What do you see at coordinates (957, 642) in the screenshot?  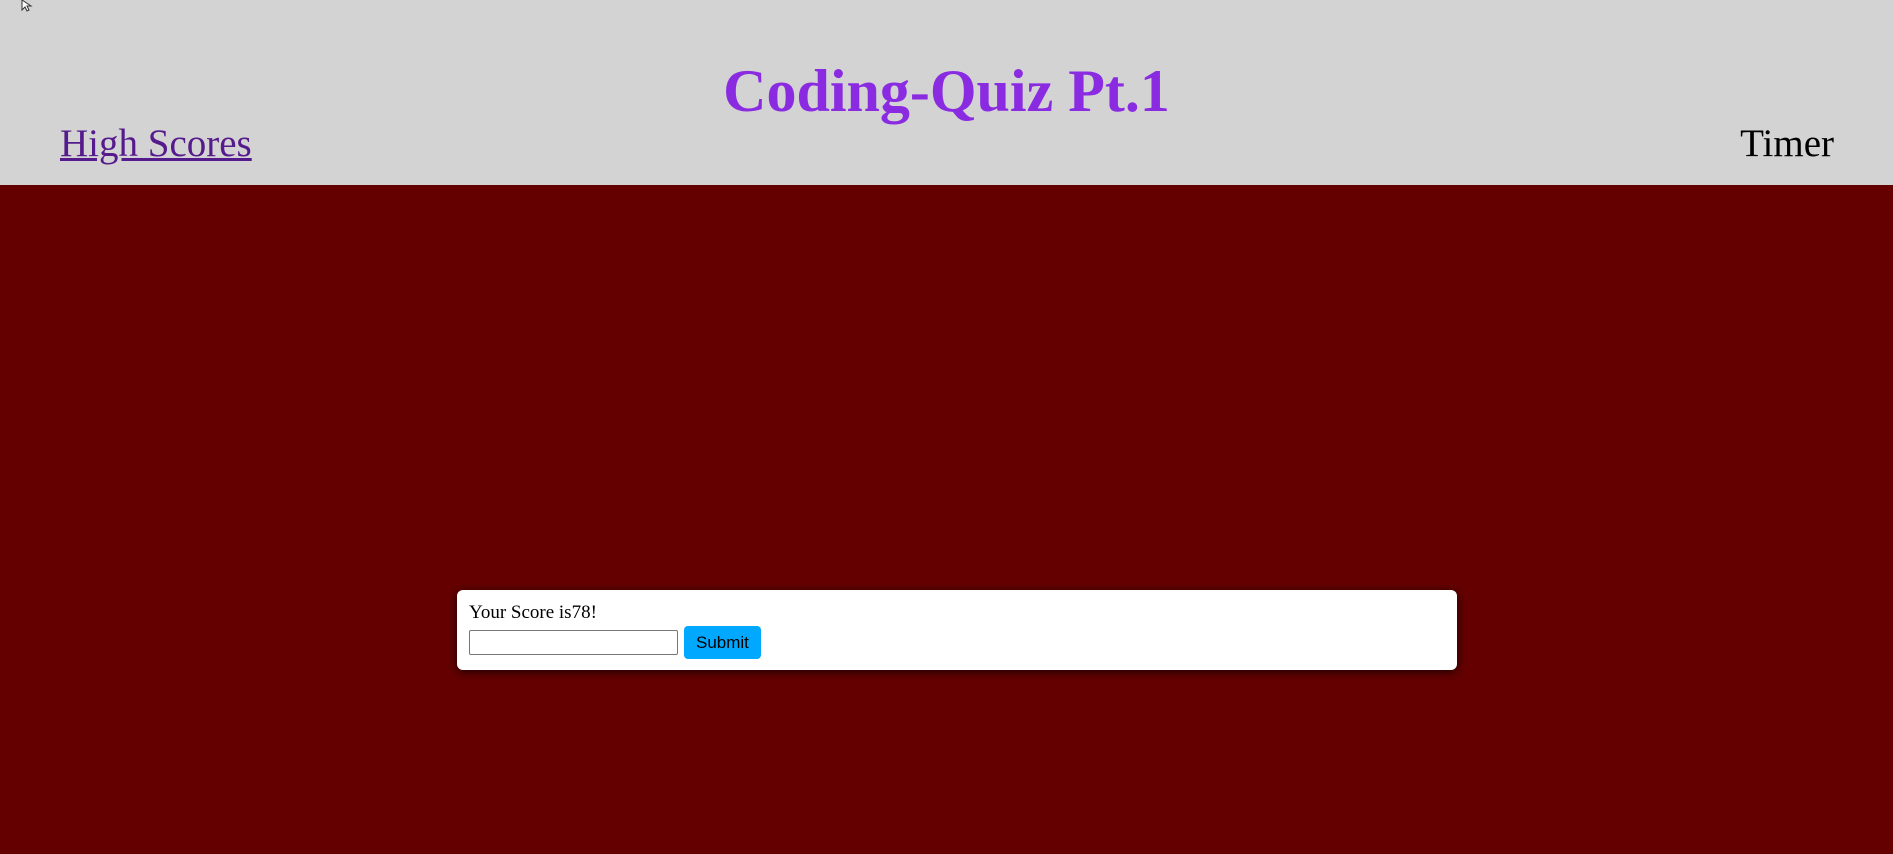 I see `initials-form: Submit` at bounding box center [957, 642].